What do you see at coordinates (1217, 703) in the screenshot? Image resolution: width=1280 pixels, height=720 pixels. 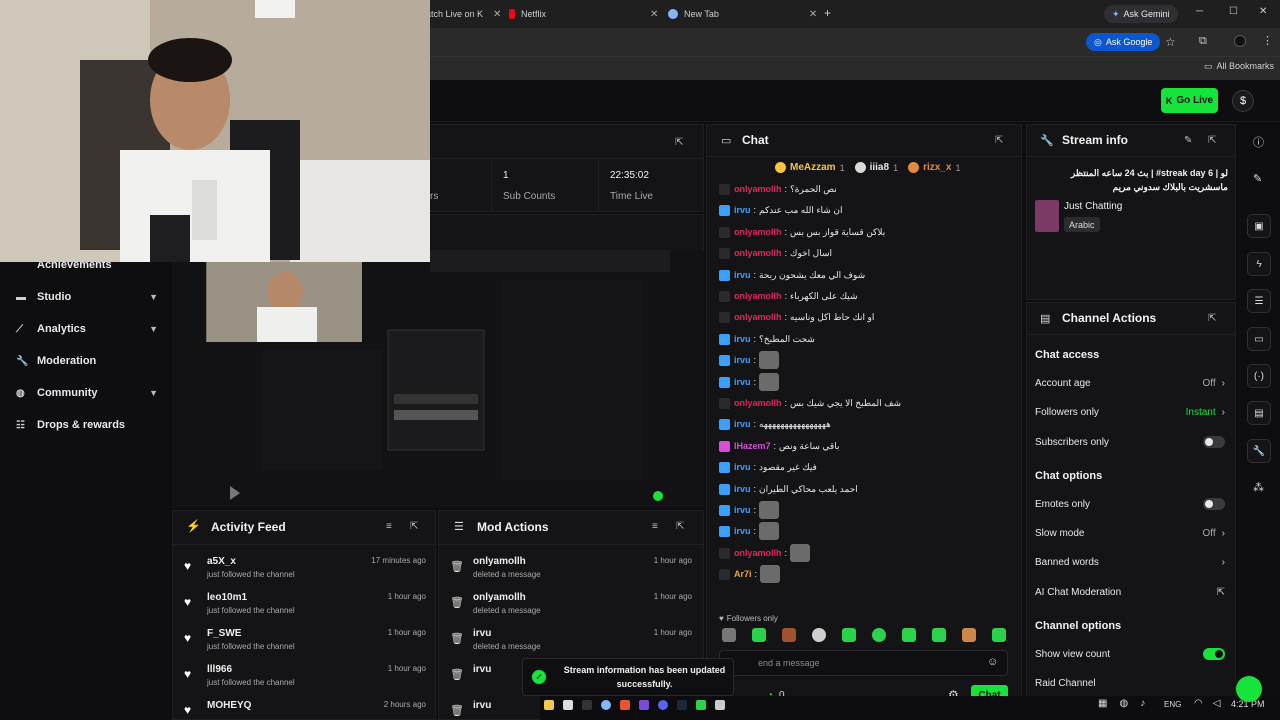 I see `volume-icon: ◁` at bounding box center [1217, 703].